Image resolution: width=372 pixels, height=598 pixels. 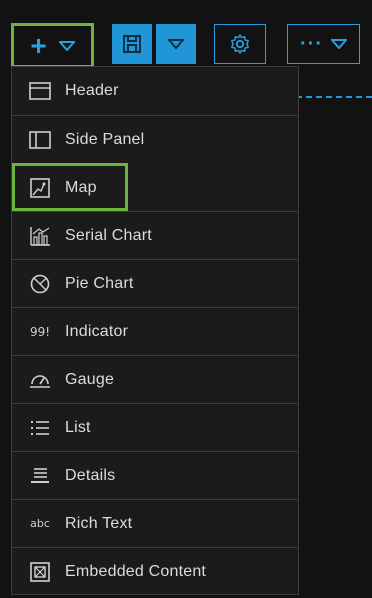 I want to click on menu-item-side-panel: Side Panel, so click(x=155, y=139).